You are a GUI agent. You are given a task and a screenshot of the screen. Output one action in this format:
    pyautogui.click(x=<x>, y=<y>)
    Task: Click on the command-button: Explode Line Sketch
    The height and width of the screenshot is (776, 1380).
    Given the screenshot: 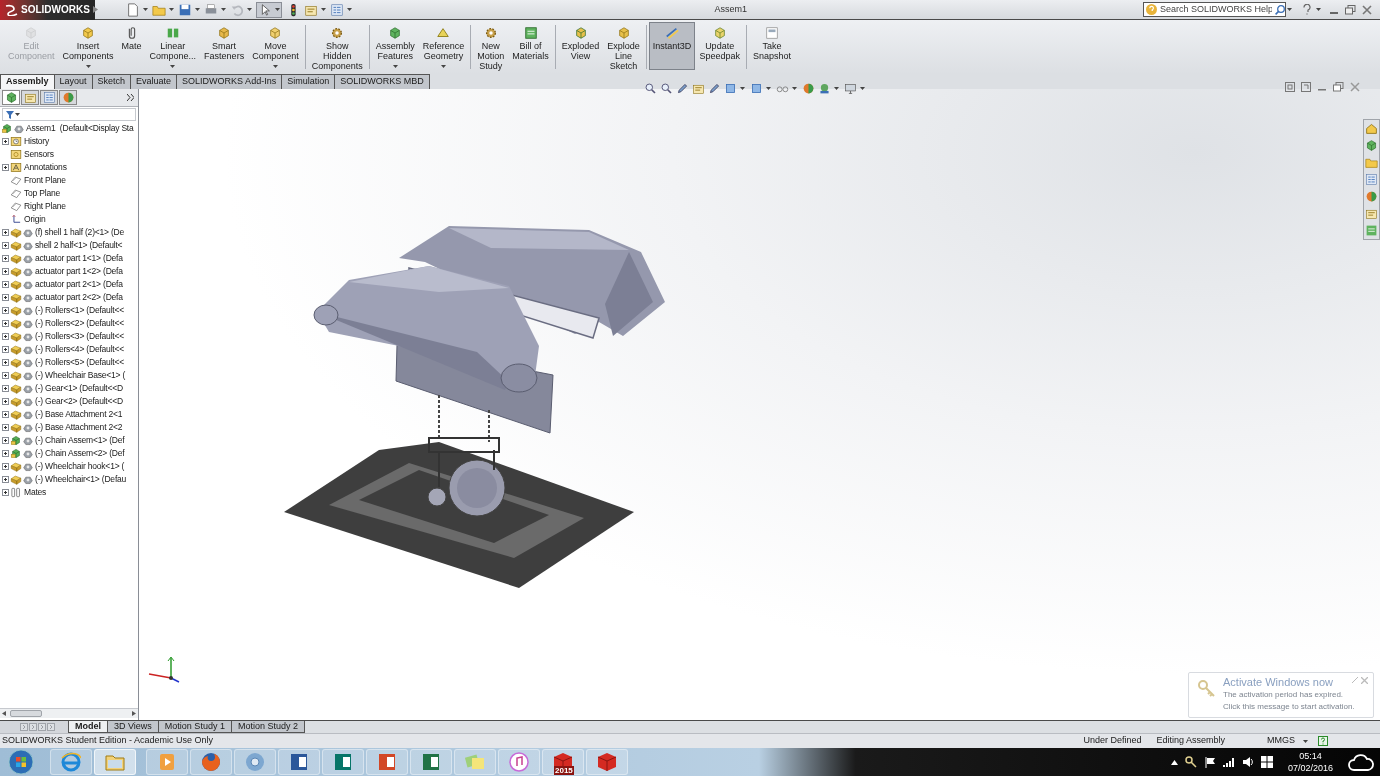 What is the action you would take?
    pyautogui.click(x=623, y=48)
    